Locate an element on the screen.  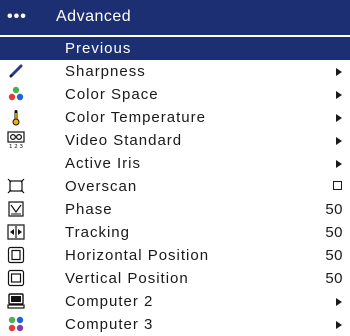
color-space-icon is located at coordinates (16, 94).